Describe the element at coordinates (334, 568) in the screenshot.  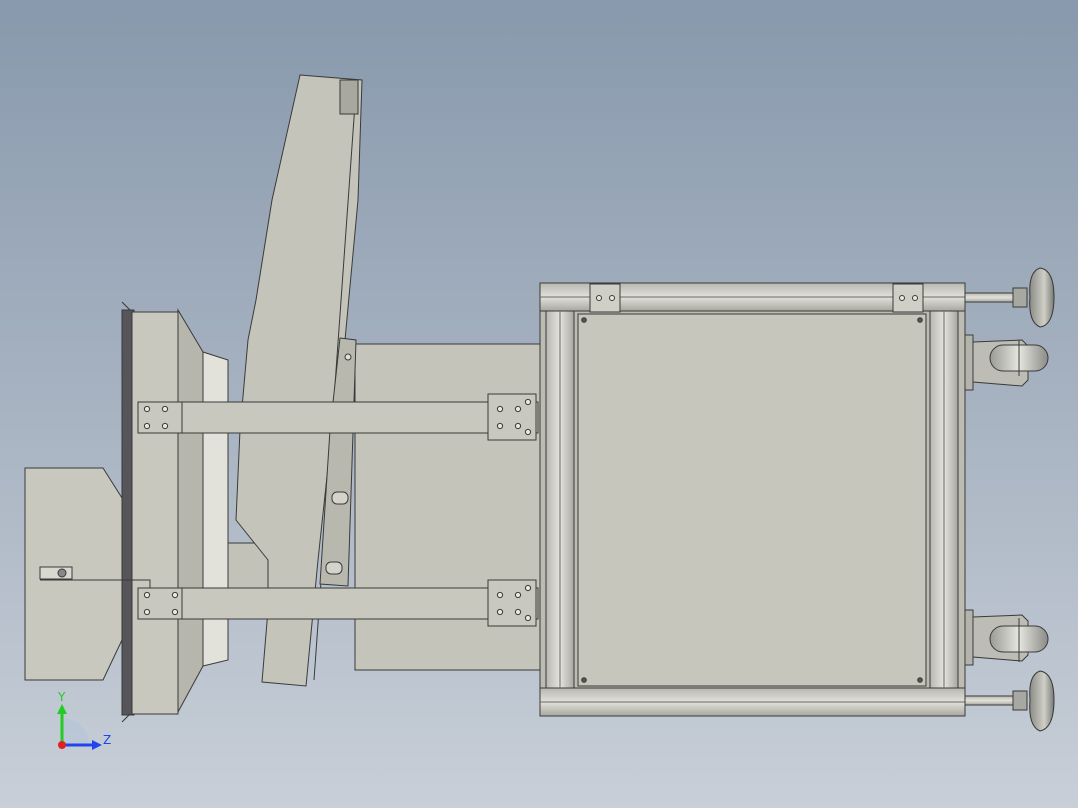
I see `rail-slot-lower` at that location.